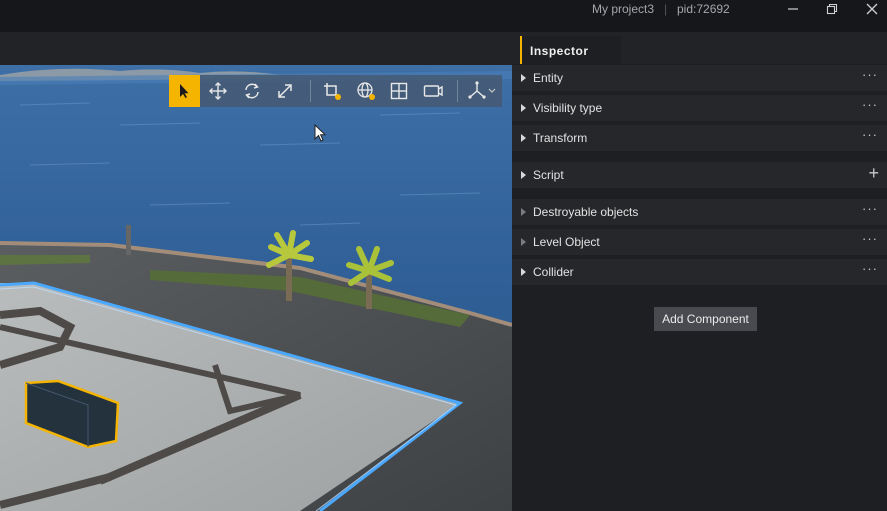 The height and width of the screenshot is (511, 887). Describe the element at coordinates (566, 242) in the screenshot. I see `component-label: Level Object` at that location.